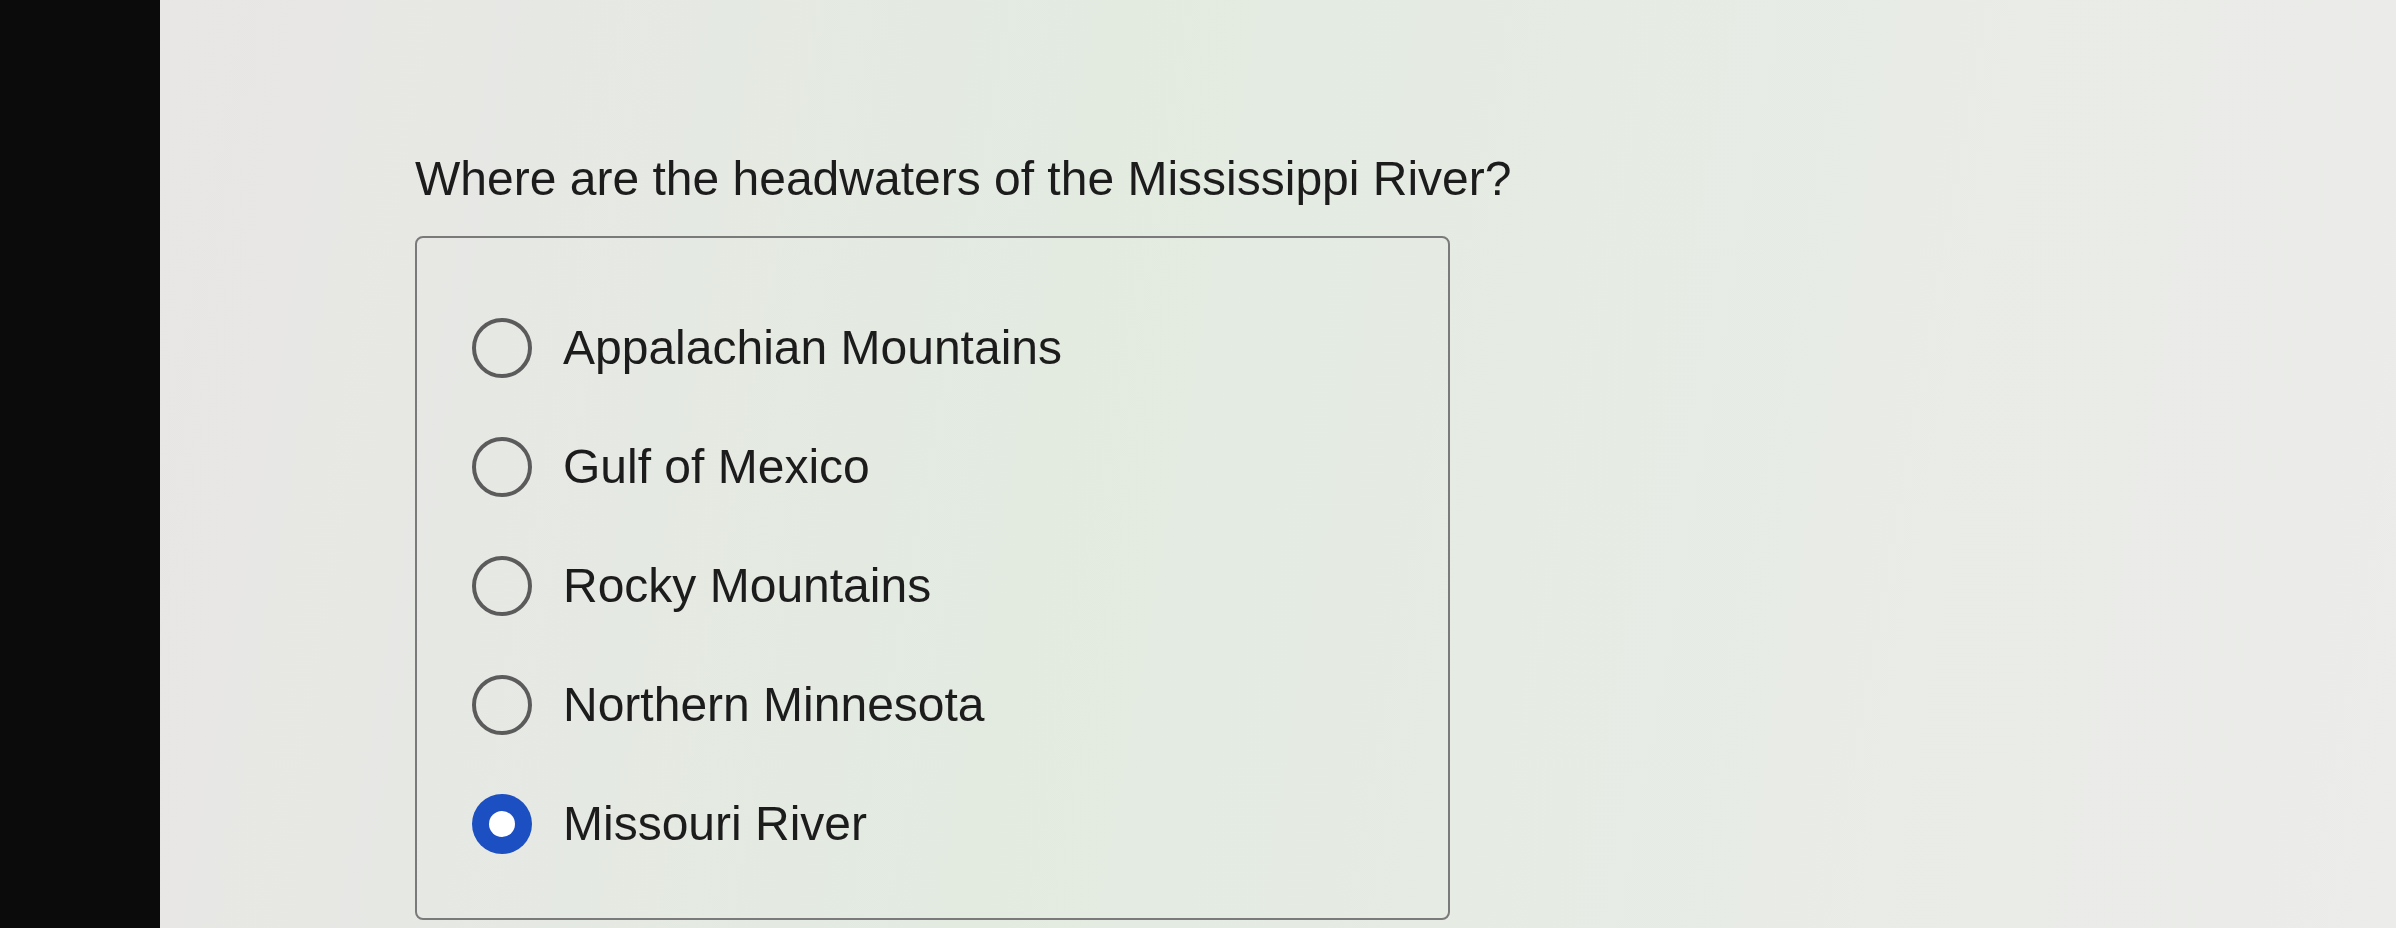 The height and width of the screenshot is (928, 2396). I want to click on option-label: Northern Minnesota, so click(774, 705).